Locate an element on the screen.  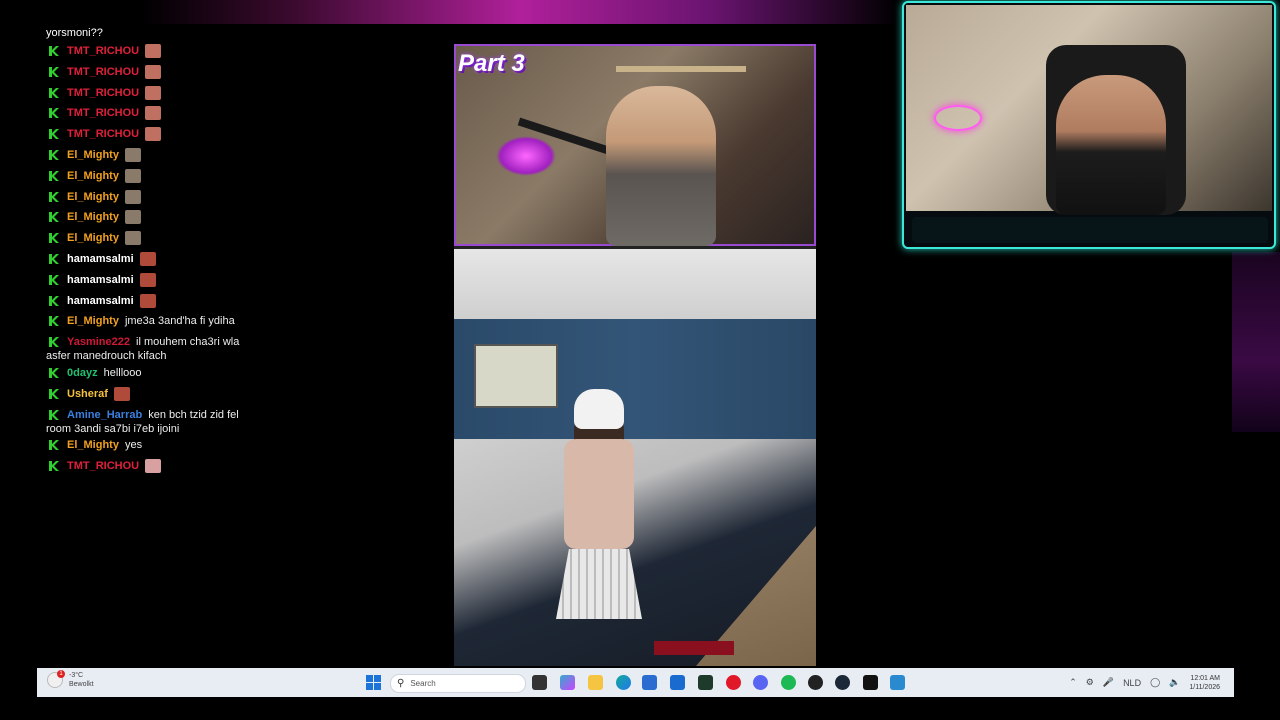
chat-text: helllooo is located at coordinates (122, 372).